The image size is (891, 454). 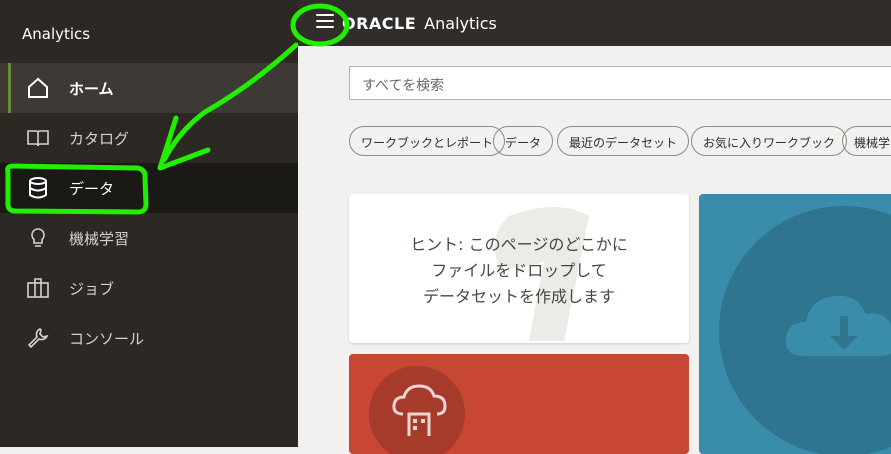 What do you see at coordinates (419, 410) in the screenshot?
I see `cloud-building-icon` at bounding box center [419, 410].